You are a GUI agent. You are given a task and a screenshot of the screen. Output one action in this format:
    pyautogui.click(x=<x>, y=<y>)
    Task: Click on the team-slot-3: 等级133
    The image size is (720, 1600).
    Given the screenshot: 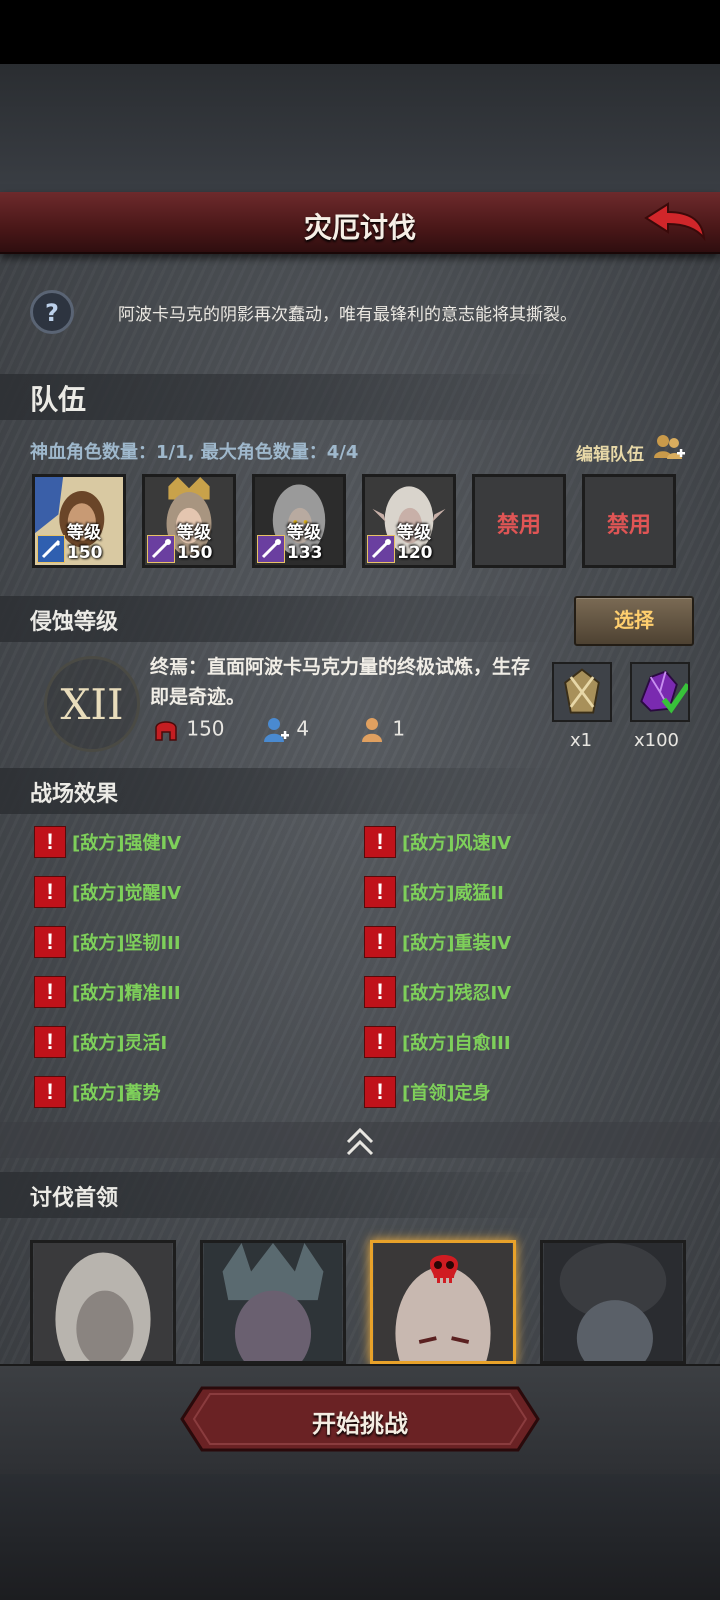 What is the action you would take?
    pyautogui.click(x=299, y=521)
    